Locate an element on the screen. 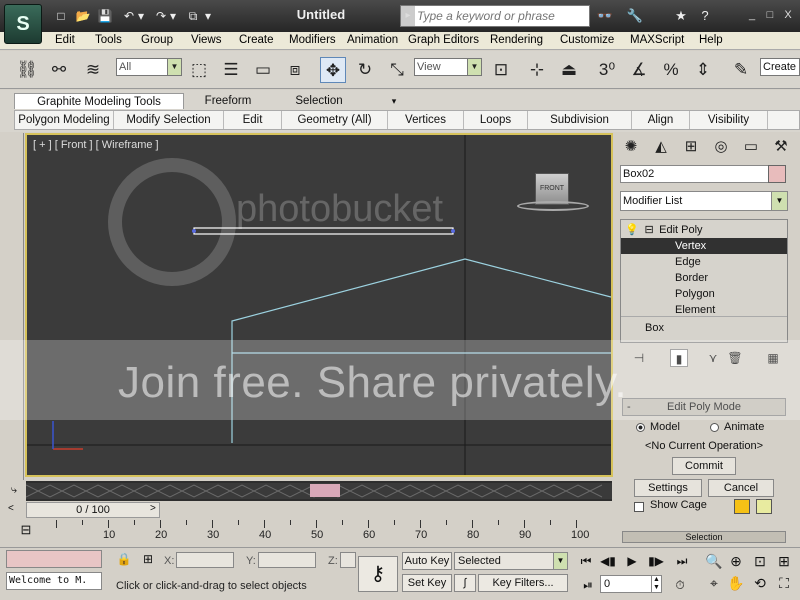 The height and width of the screenshot is (600, 800). timeslider-next-icon: > is located at coordinates (156, 508).